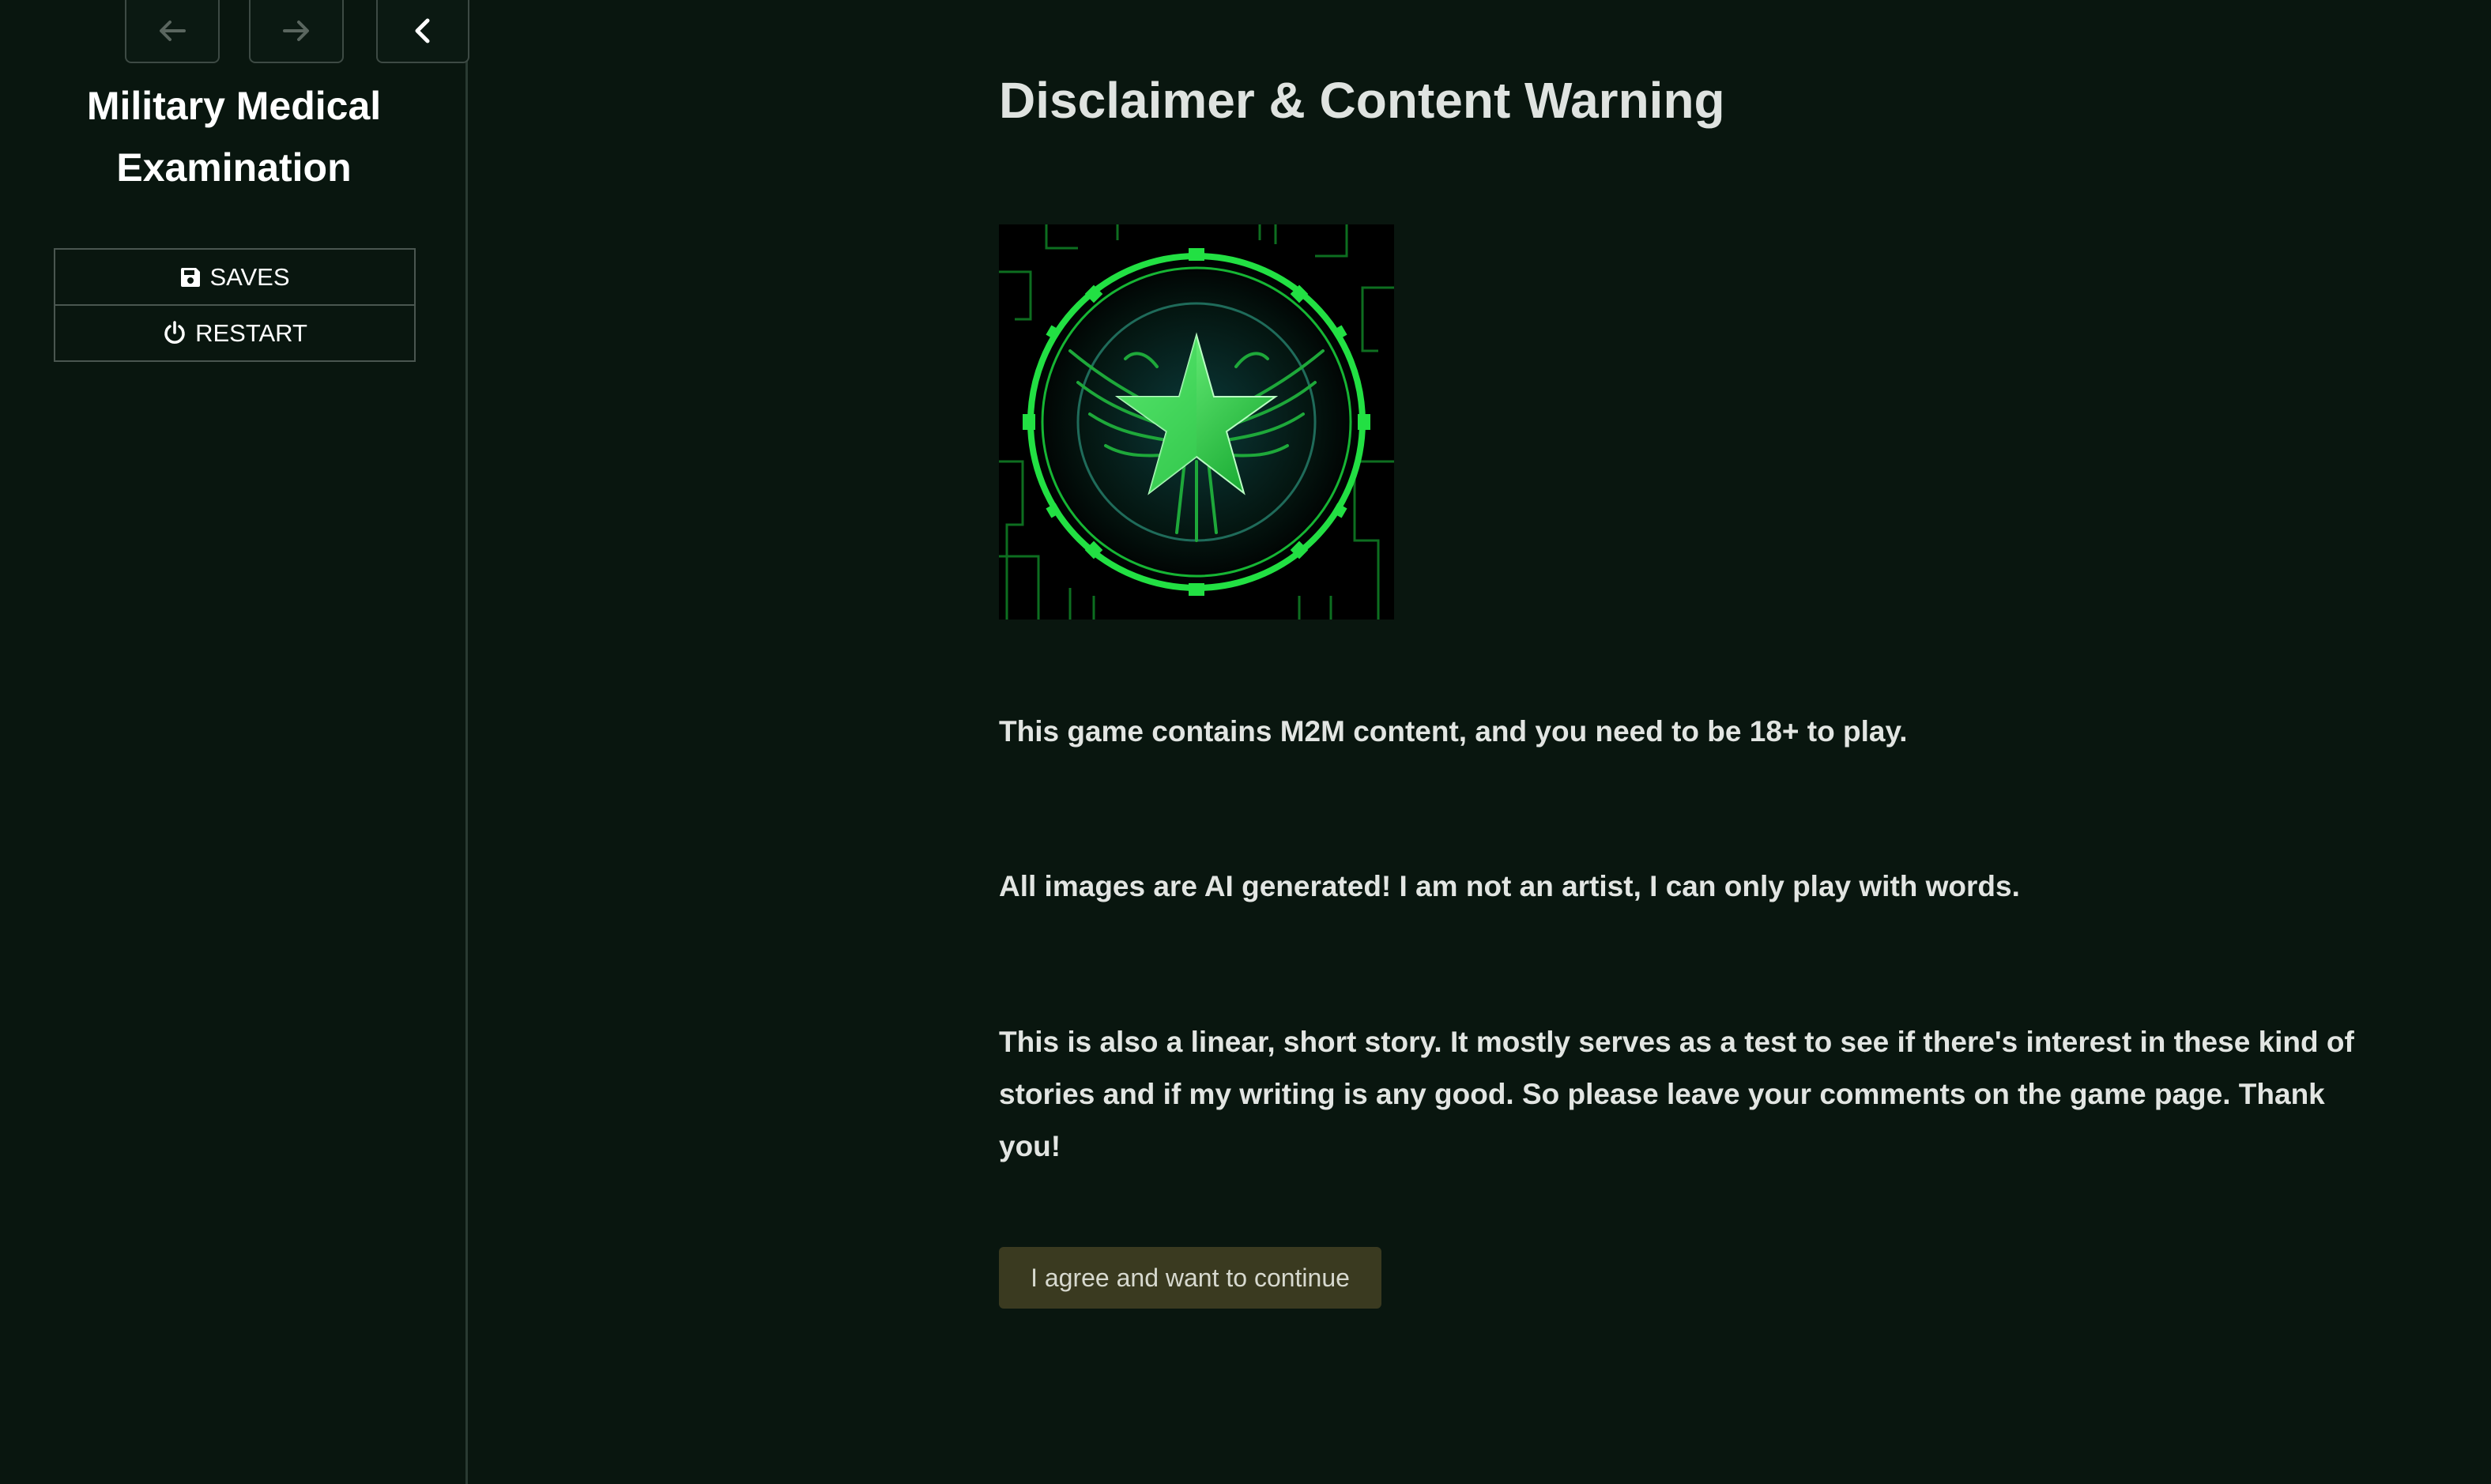  Describe the element at coordinates (190, 277) in the screenshot. I see `floppy-disk-icon` at that location.